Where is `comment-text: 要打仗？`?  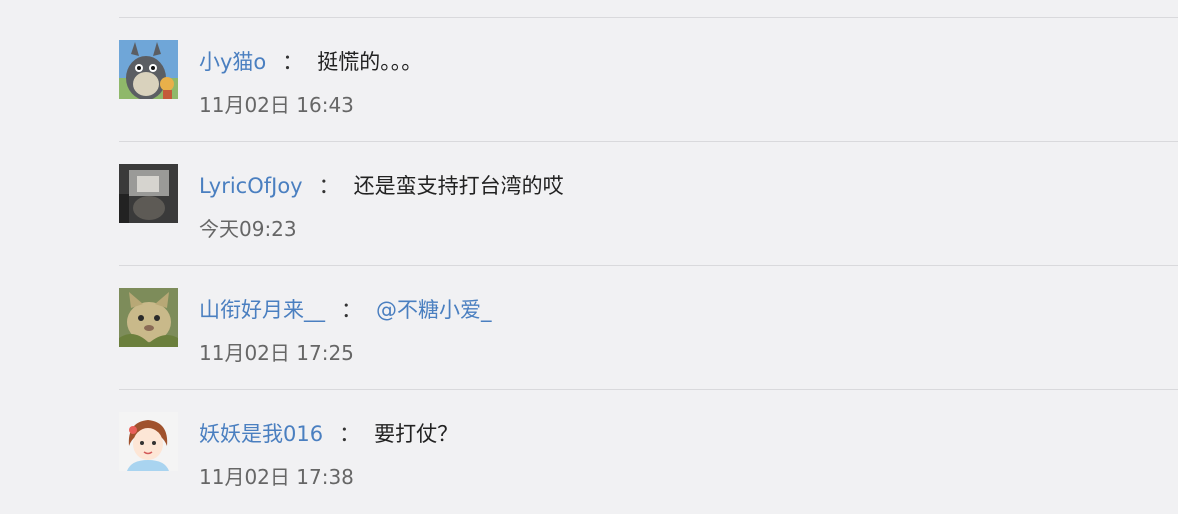
comment-text: 要打仗？ is located at coordinates (416, 434).